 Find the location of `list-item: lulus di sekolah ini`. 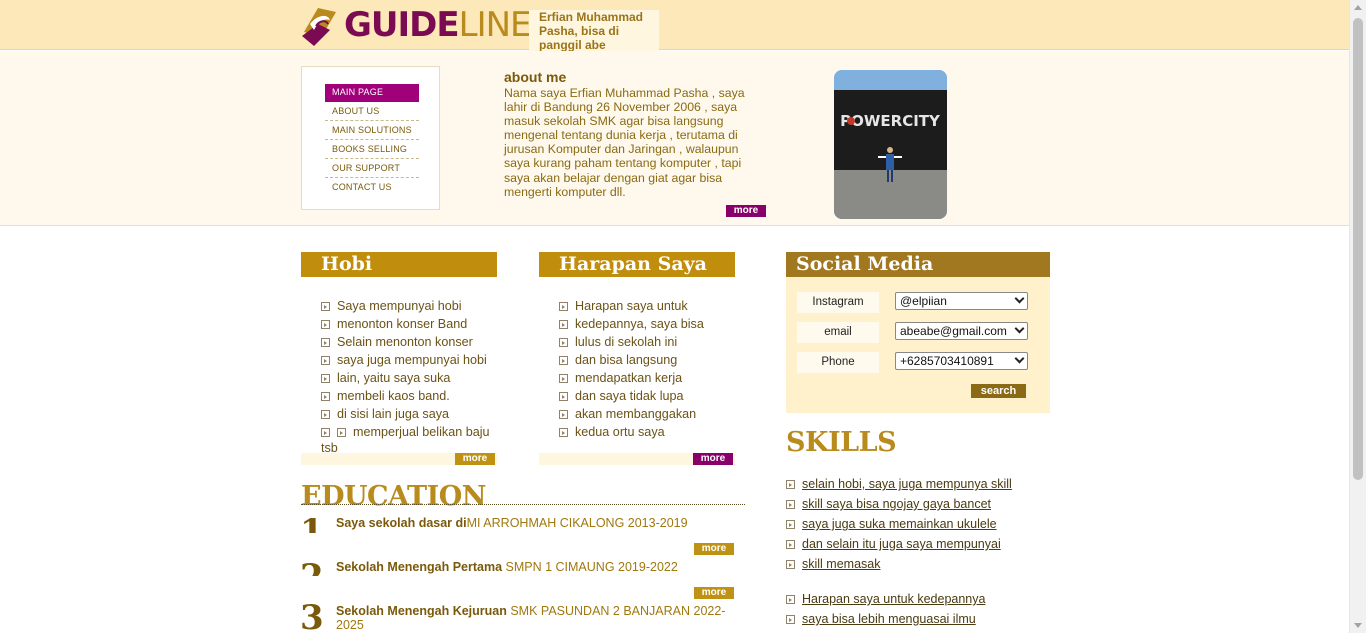

list-item: lulus di sekolah ini is located at coordinates (631, 342).